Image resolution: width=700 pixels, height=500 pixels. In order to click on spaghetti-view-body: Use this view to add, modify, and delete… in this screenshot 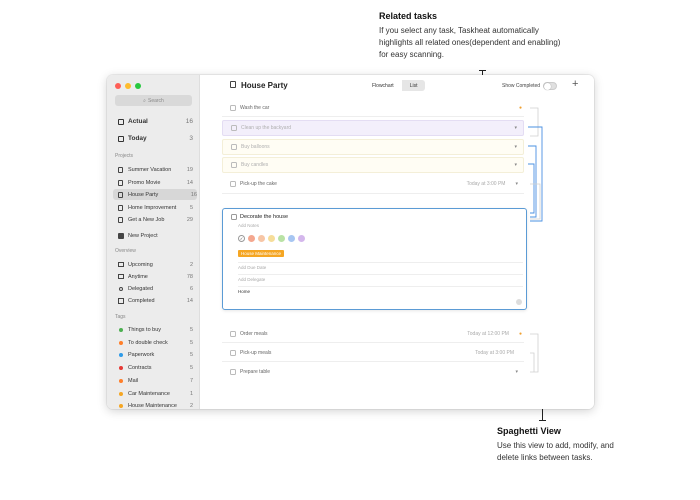, I will do `click(555, 451)`.